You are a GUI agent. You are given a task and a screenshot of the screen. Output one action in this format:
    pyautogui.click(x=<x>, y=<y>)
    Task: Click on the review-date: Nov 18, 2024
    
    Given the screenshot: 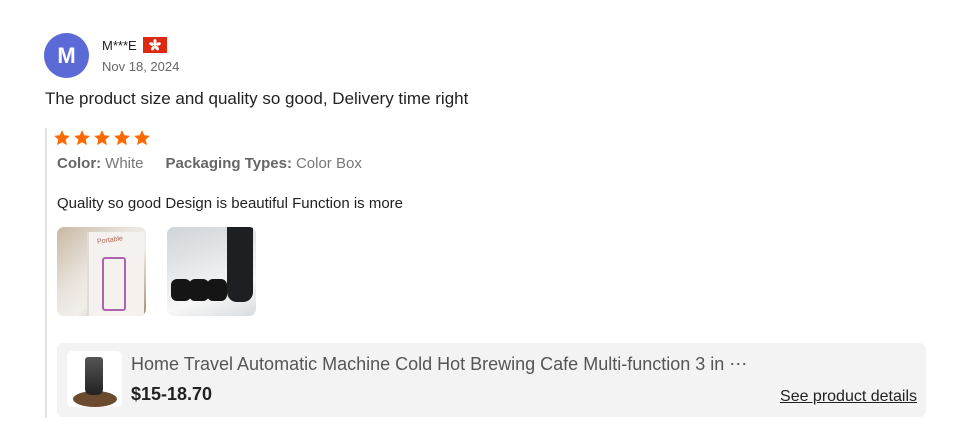 What is the action you would take?
    pyautogui.click(x=141, y=66)
    